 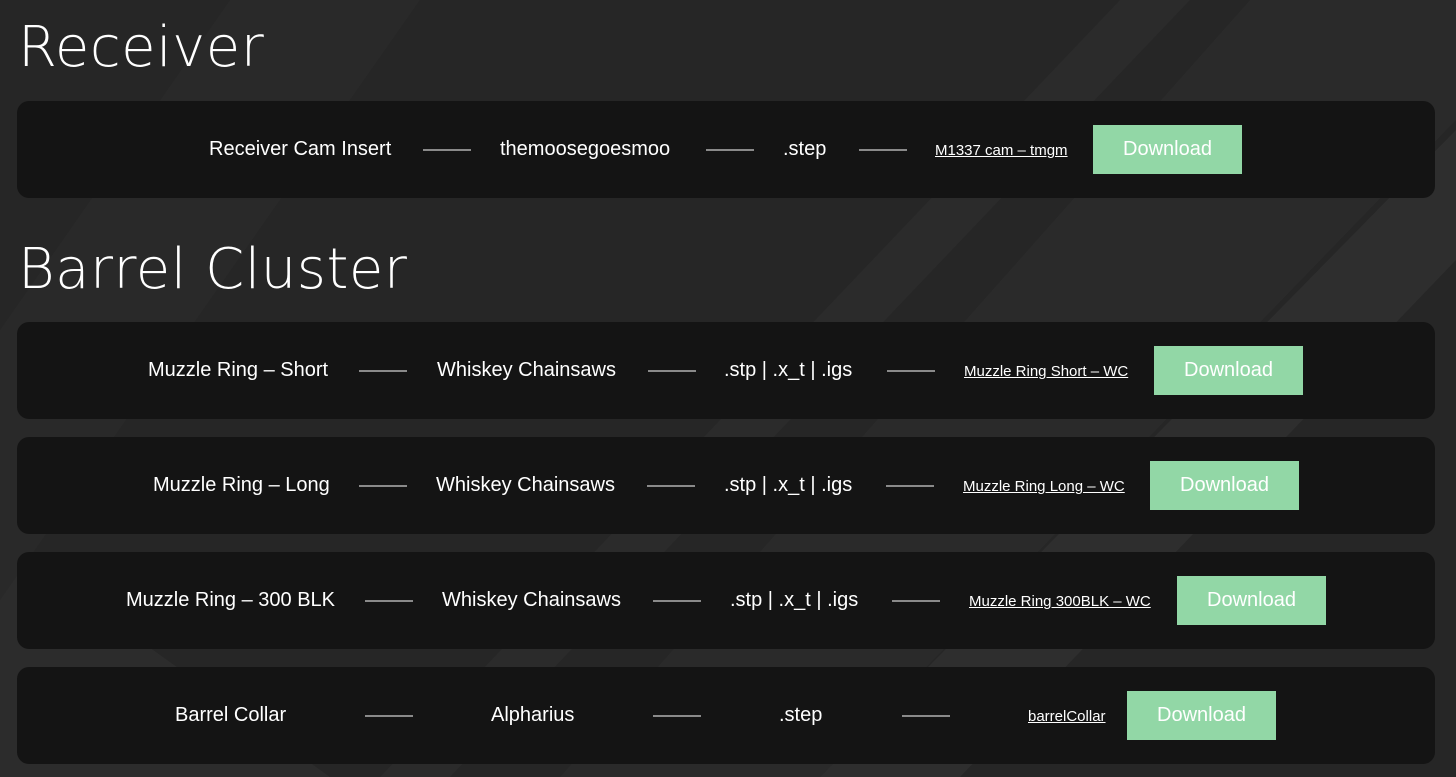 What do you see at coordinates (213, 269) in the screenshot?
I see `section-title-barrel-cluster: Barrel Cluster` at bounding box center [213, 269].